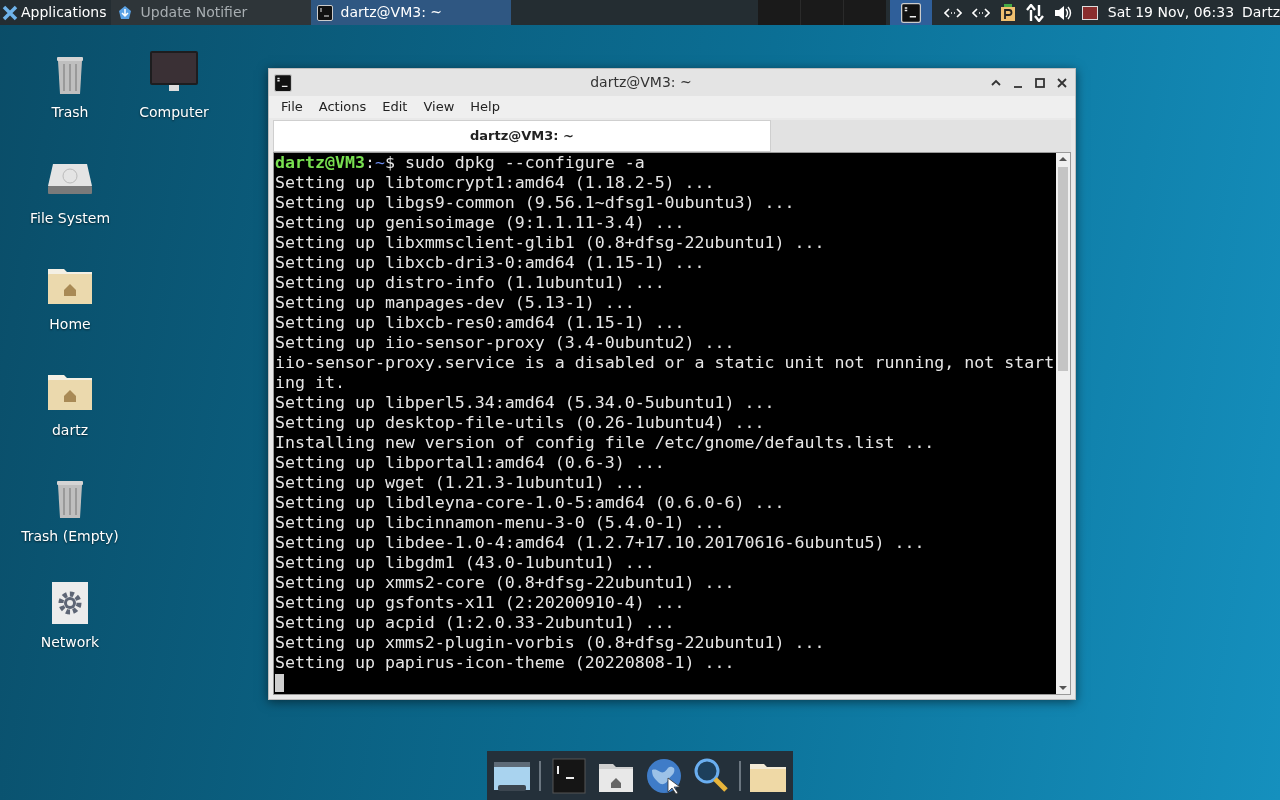  What do you see at coordinates (641, 82) in the screenshot?
I see `window-title: dartz@VM3: ~` at bounding box center [641, 82].